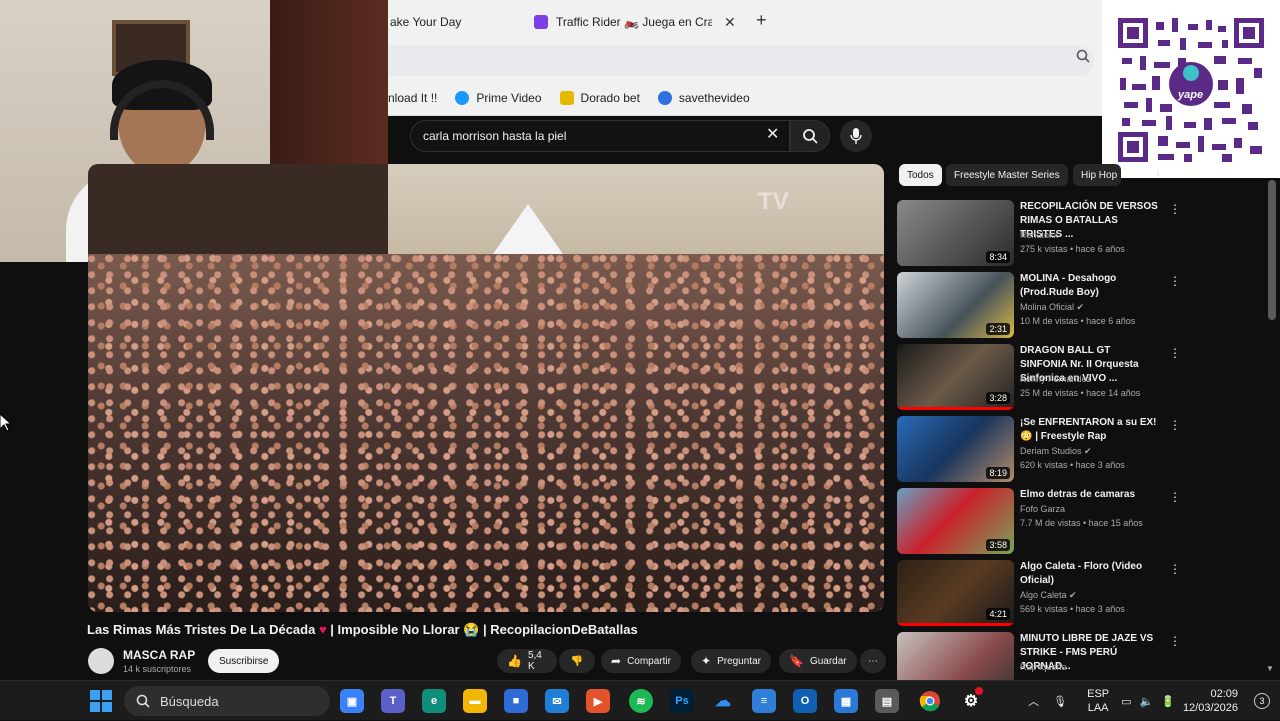 This screenshot has height=721, width=1280. I want to click on onedrive-icon: ☁, so click(723, 701).